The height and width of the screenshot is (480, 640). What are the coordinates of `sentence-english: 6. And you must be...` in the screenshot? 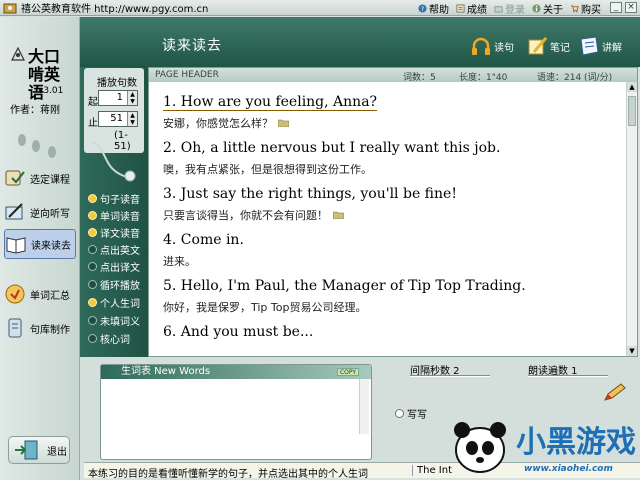 It's located at (393, 332).